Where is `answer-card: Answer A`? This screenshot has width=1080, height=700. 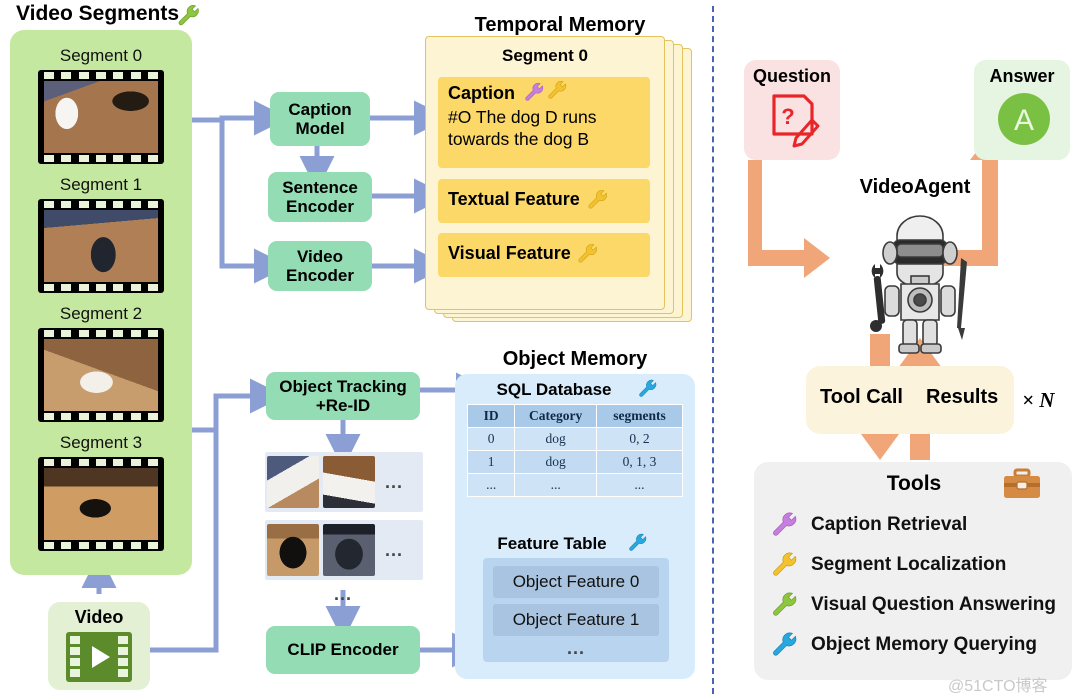
answer-card: Answer A is located at coordinates (1022, 110).